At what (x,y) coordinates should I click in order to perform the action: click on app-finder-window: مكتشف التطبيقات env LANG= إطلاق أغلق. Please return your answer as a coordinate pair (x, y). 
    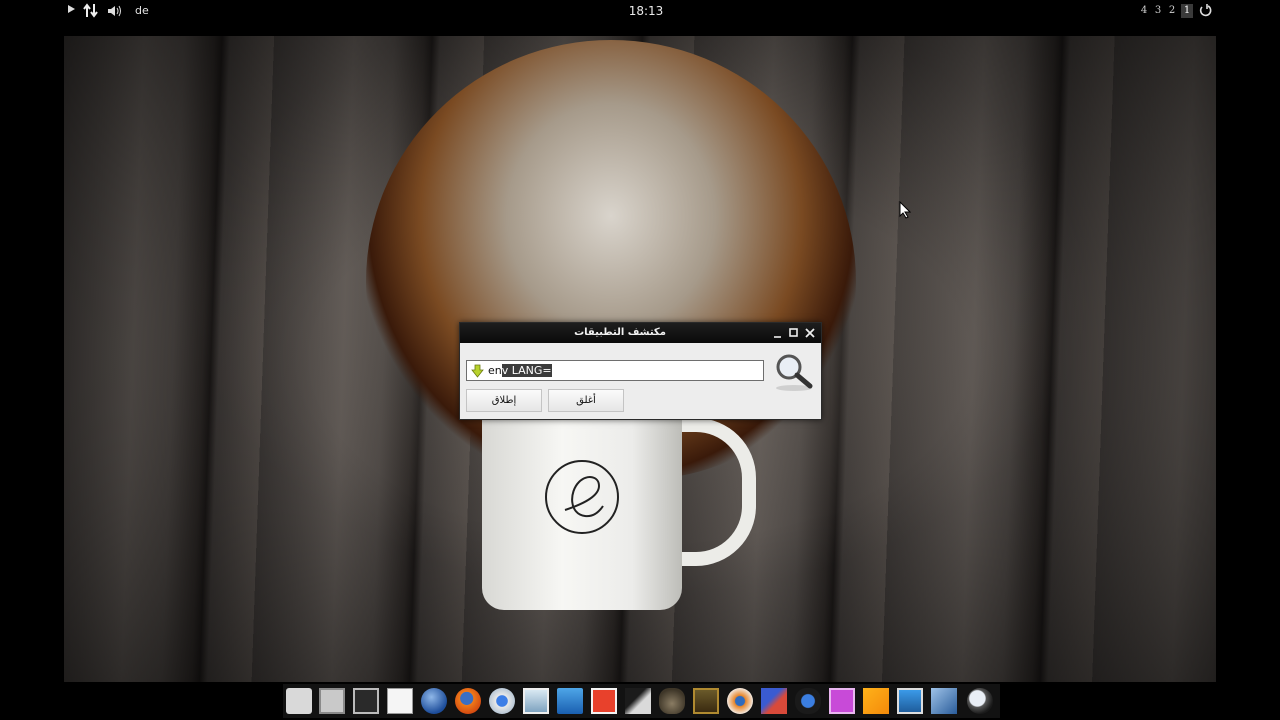
    Looking at the image, I should click on (640, 371).